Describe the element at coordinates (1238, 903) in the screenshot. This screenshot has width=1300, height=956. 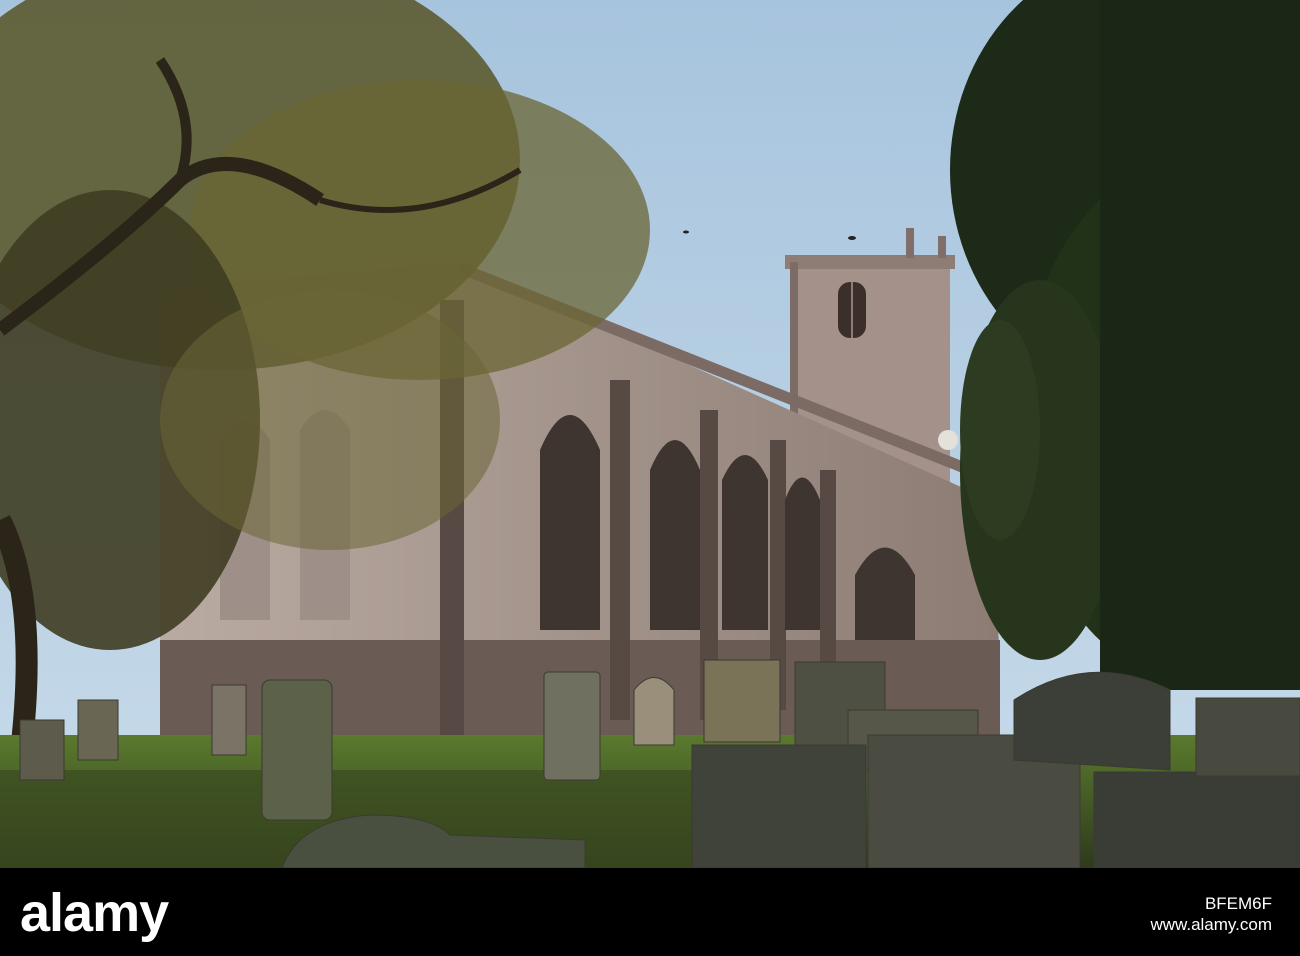
I see `image-id: BFEM6F` at that location.